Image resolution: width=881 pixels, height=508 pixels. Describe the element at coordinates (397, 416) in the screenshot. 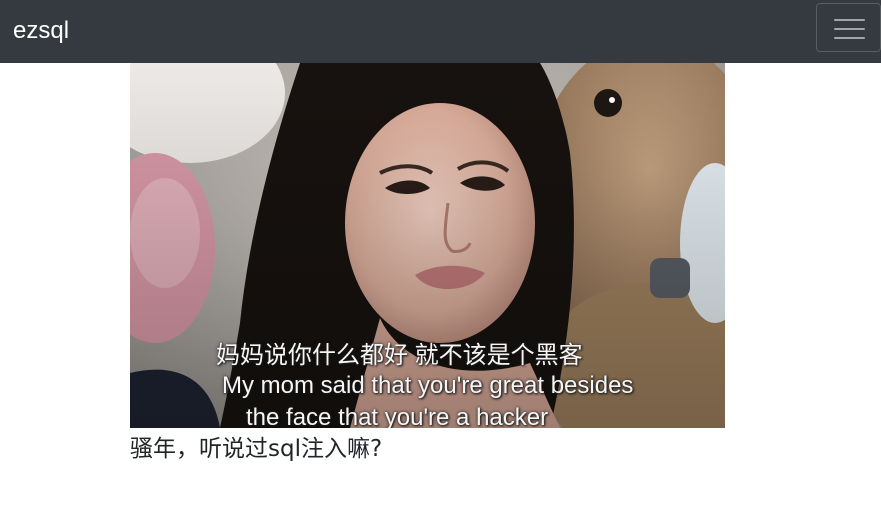

I see `meme-caption-english-line2: the face that you're a hacker` at that location.